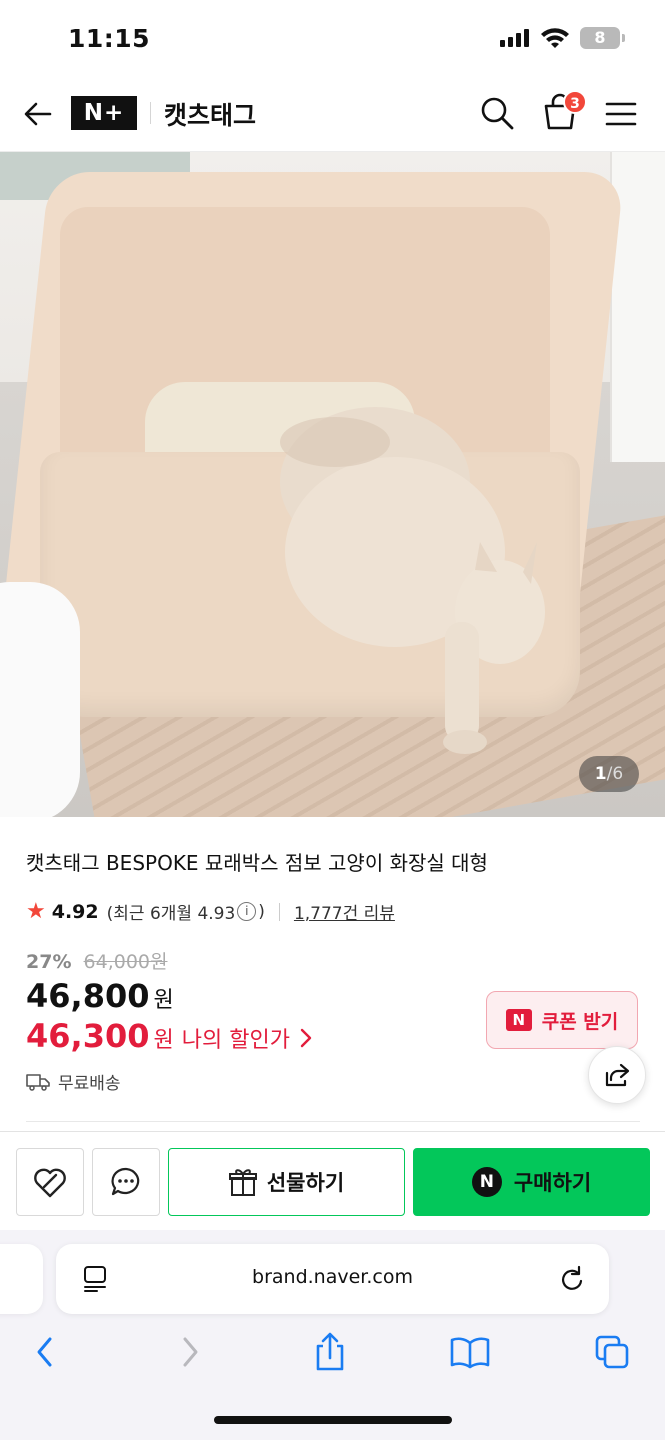  Describe the element at coordinates (552, 1183) in the screenshot. I see `buy-label: 구매하기` at that location.